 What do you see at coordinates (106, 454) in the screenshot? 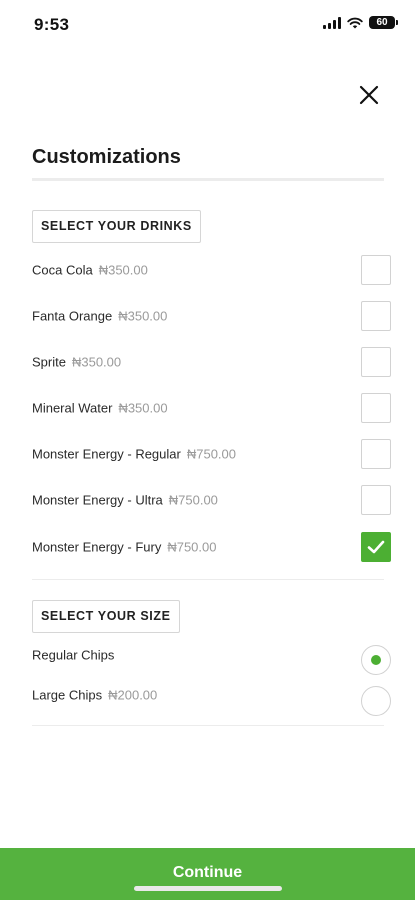
I see `option-name: Monster Energy - Regular` at bounding box center [106, 454].